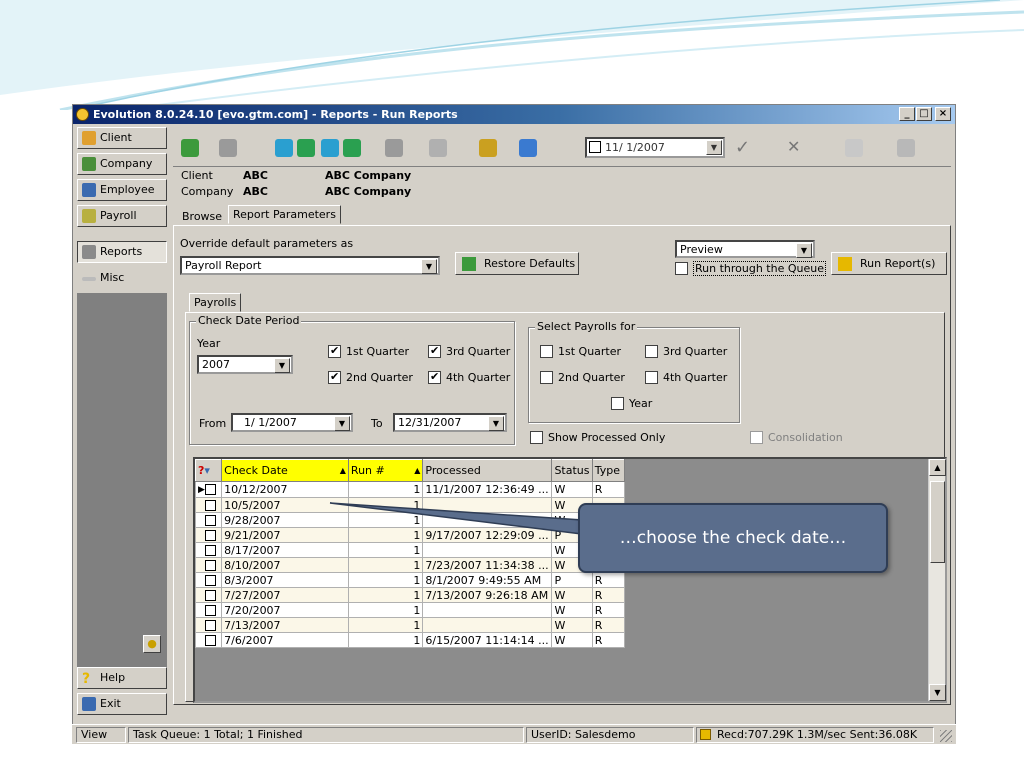 This screenshot has width=1024, height=768. I want to click on status-view: View, so click(101, 735).